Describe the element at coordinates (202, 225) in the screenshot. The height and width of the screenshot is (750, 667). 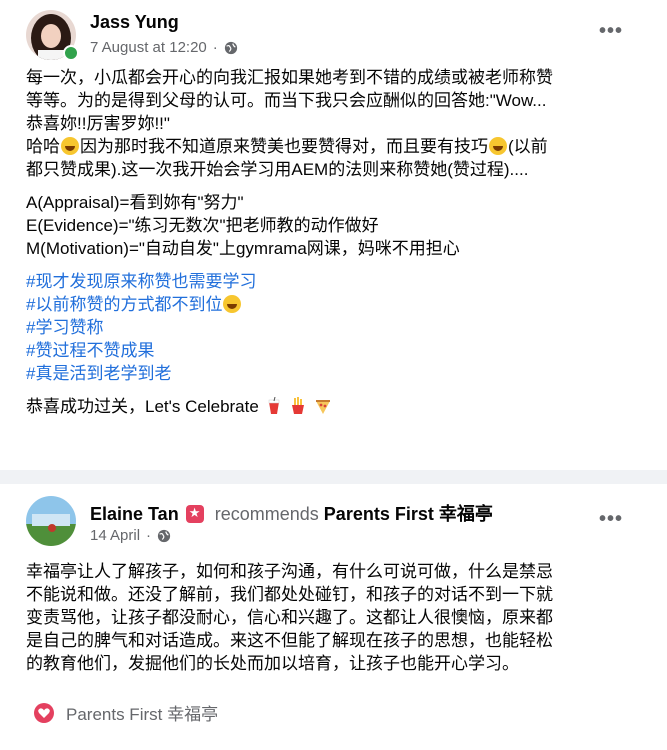
I see `aem-line: E(Evidence)="练习无数次"把老师教的动作做好` at that location.